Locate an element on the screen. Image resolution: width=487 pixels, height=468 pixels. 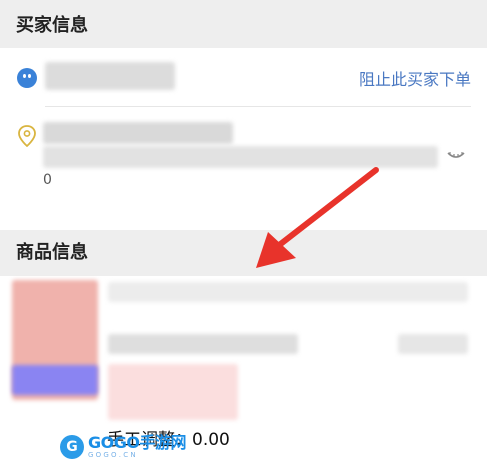
buyer-name-redacted is located at coordinates (110, 76).